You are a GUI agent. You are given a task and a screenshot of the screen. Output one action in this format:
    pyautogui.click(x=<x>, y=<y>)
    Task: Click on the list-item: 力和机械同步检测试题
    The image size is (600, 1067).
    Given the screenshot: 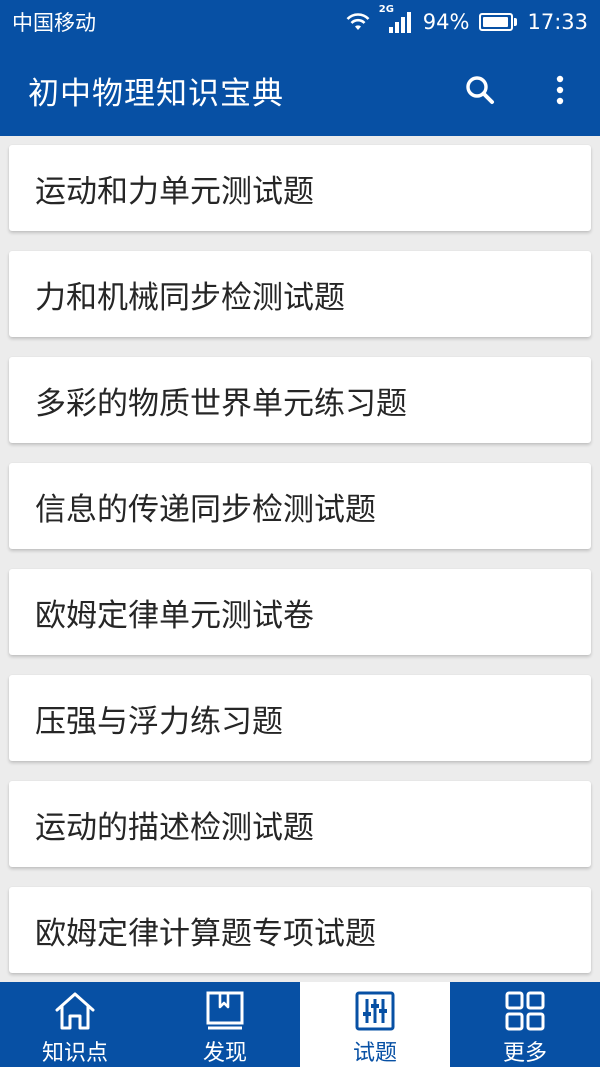 What is the action you would take?
    pyautogui.click(x=300, y=294)
    